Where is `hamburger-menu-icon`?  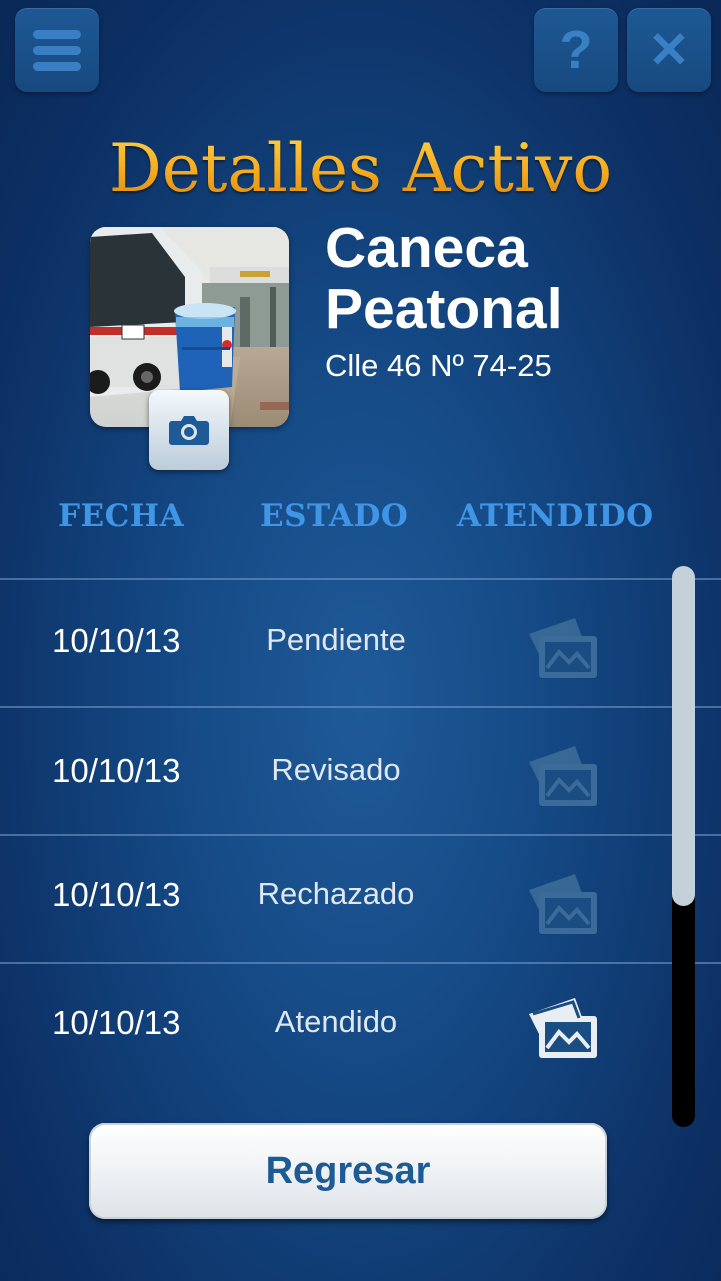
hamburger-menu-icon is located at coordinates (57, 50).